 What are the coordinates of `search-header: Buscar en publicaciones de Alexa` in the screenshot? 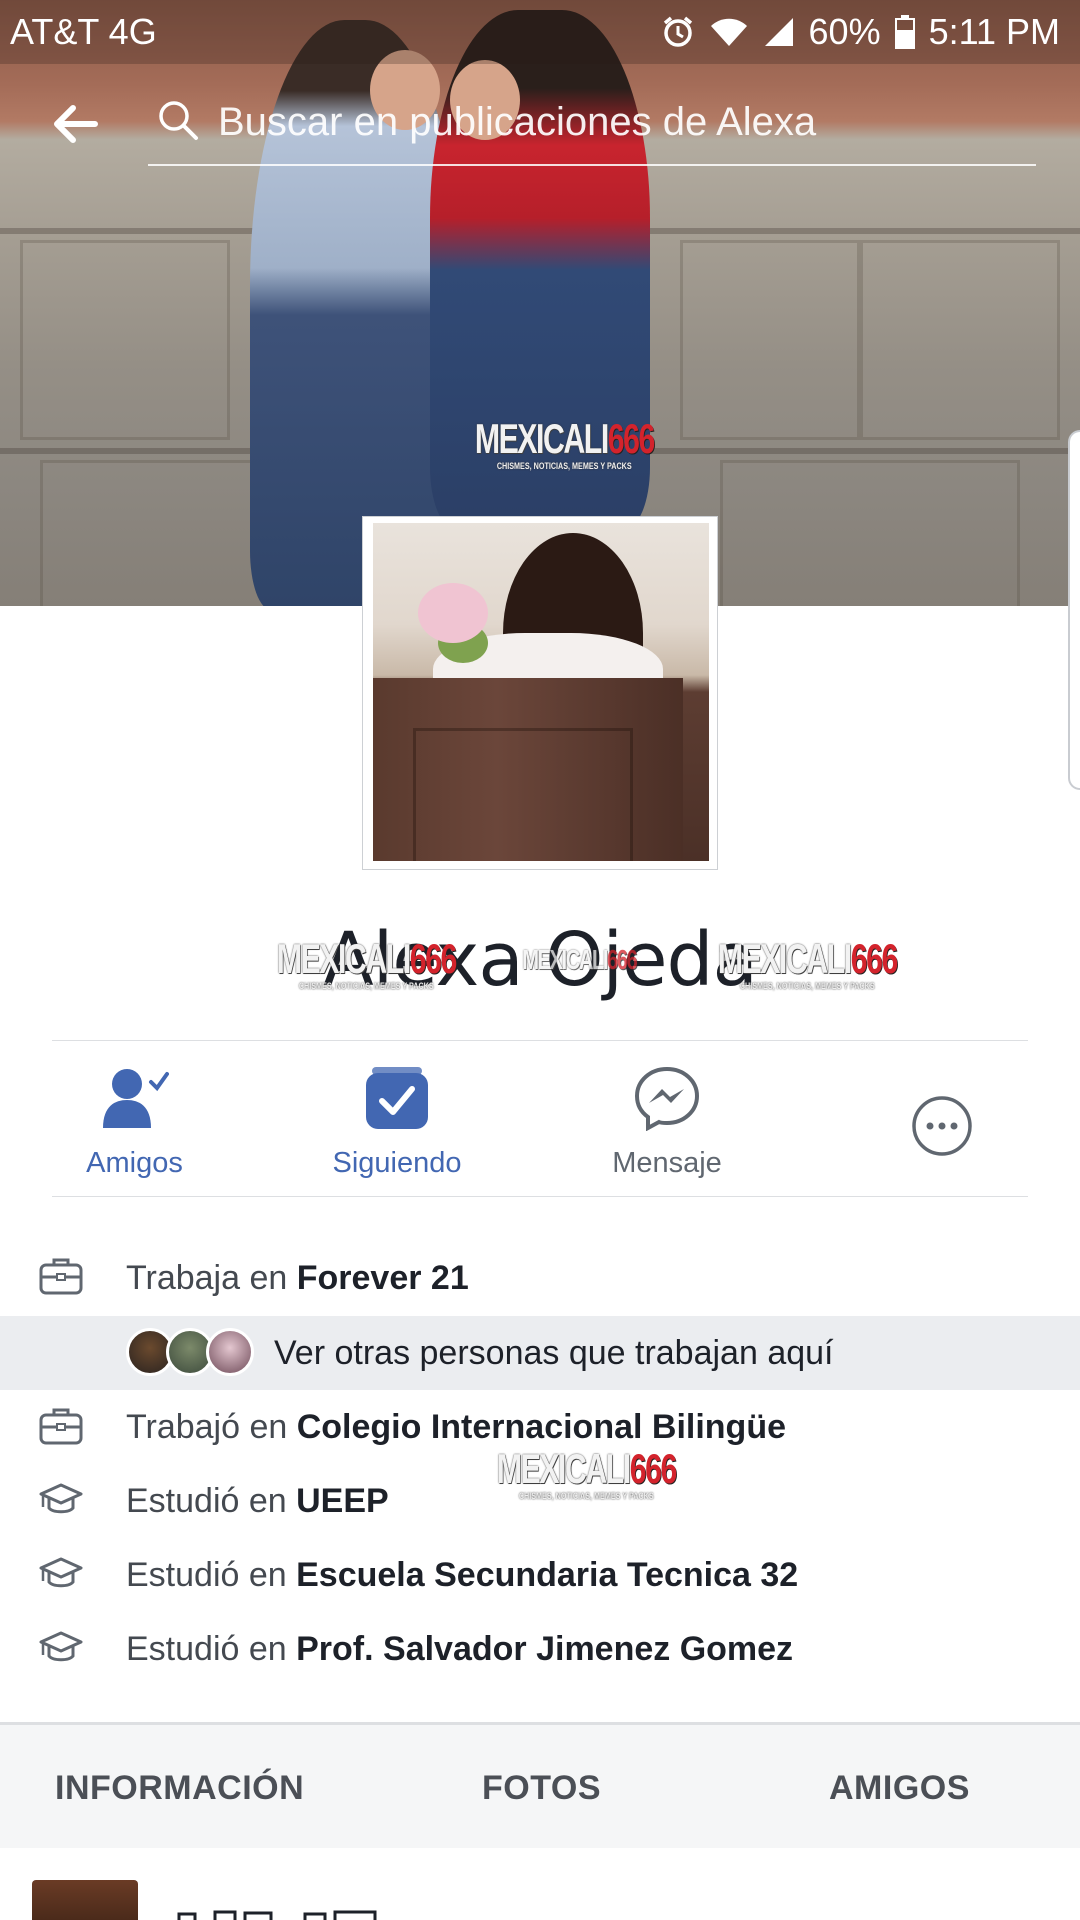 It's located at (540, 126).